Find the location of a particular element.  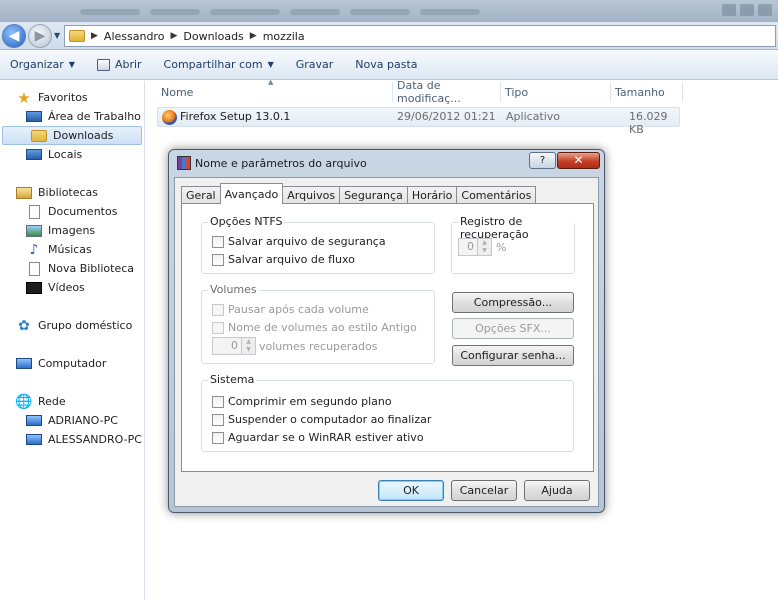

breadcrumb-item: Downloads is located at coordinates (213, 36).